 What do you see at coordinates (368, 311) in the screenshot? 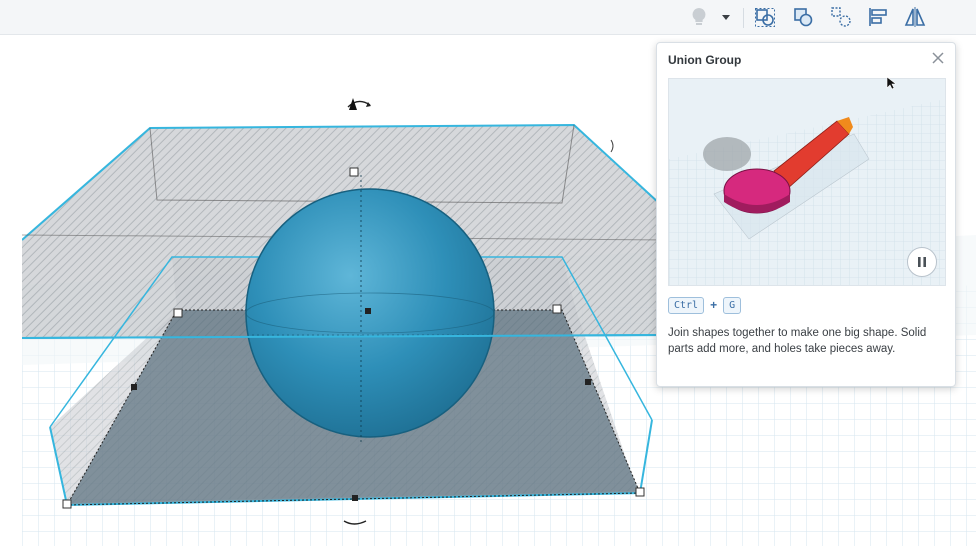
I see `center-handle` at bounding box center [368, 311].